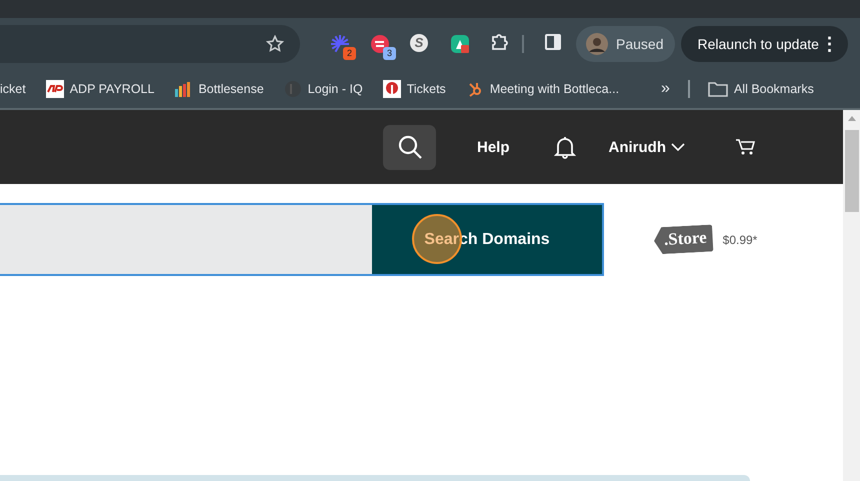 This screenshot has height=481, width=860. What do you see at coordinates (718, 89) in the screenshot?
I see `folder-icon` at bounding box center [718, 89].